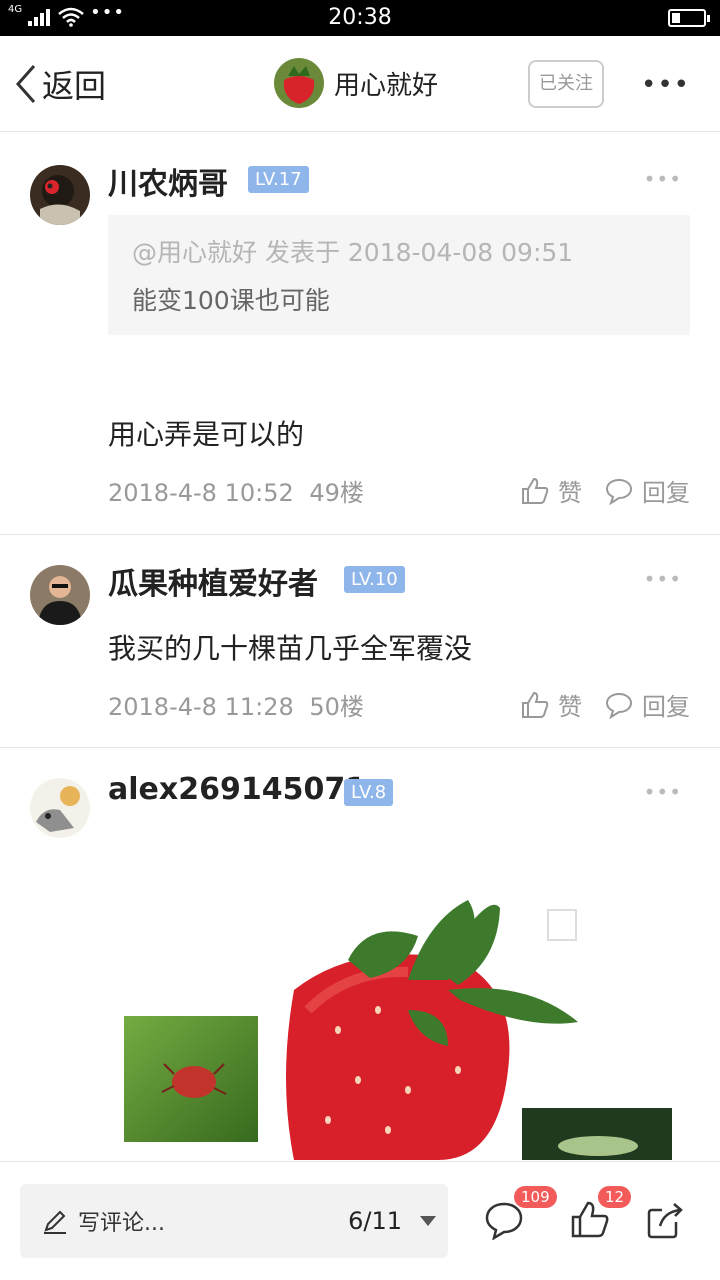  I want to click on comments-button: 109, so click(520, 1215).